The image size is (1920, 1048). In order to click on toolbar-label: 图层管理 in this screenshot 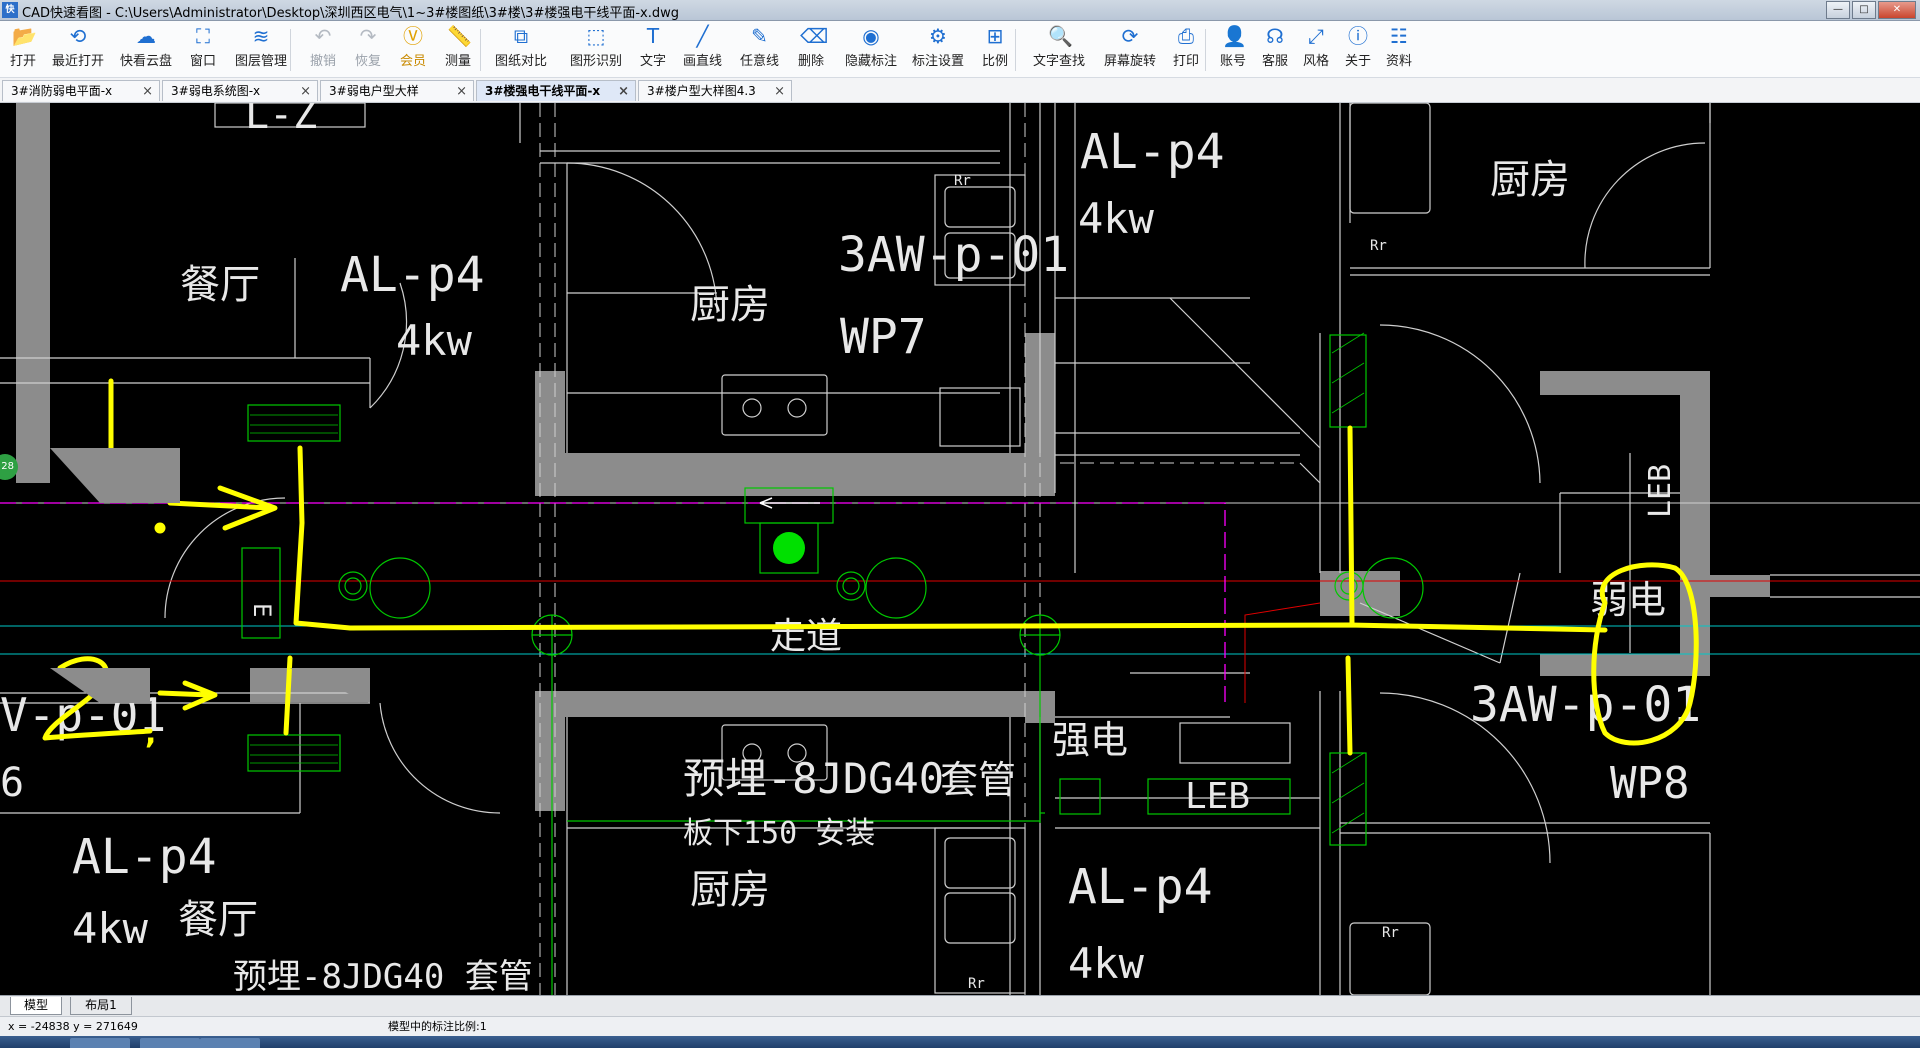, I will do `click(261, 61)`.